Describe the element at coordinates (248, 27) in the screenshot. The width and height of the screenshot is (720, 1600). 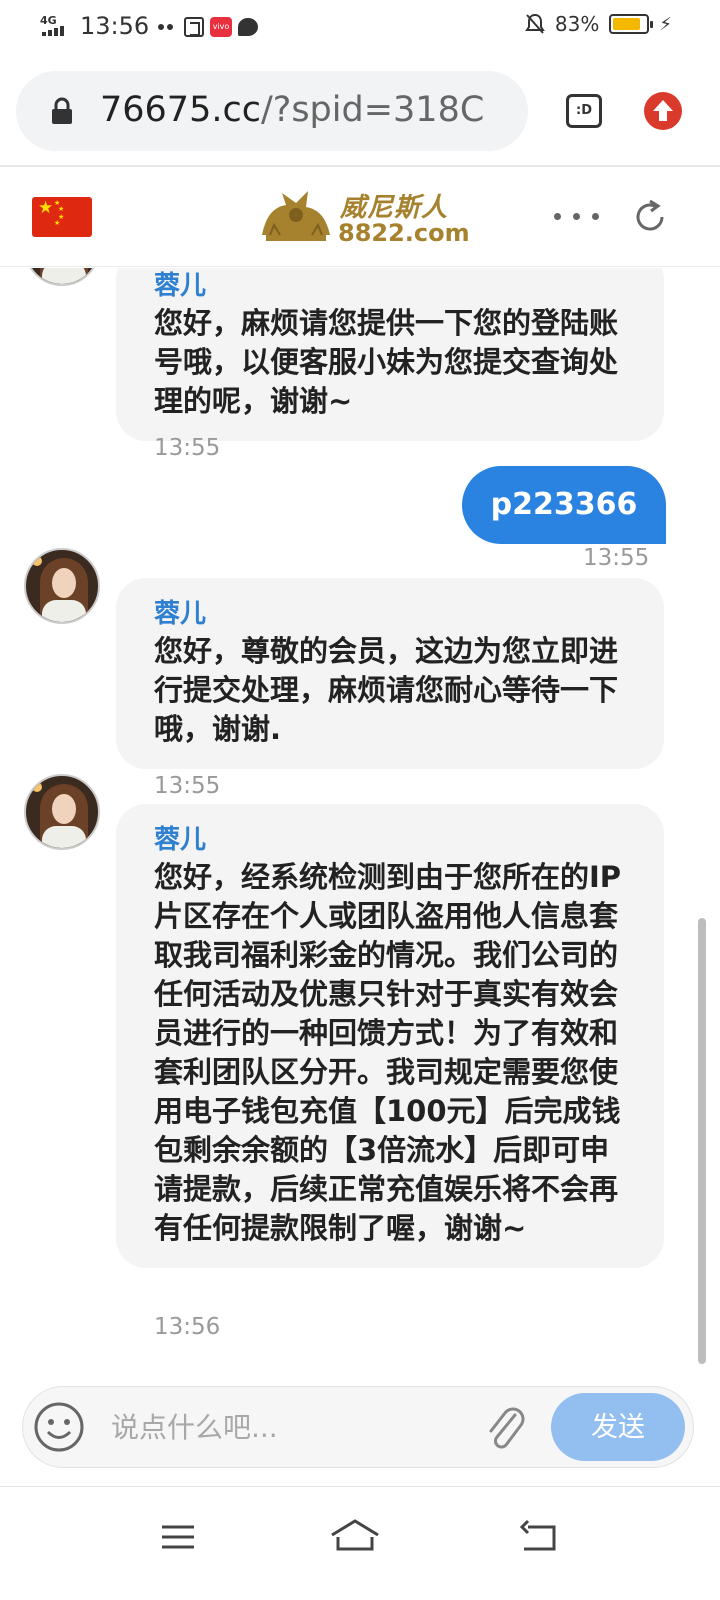
I see `message-notification-icon` at that location.